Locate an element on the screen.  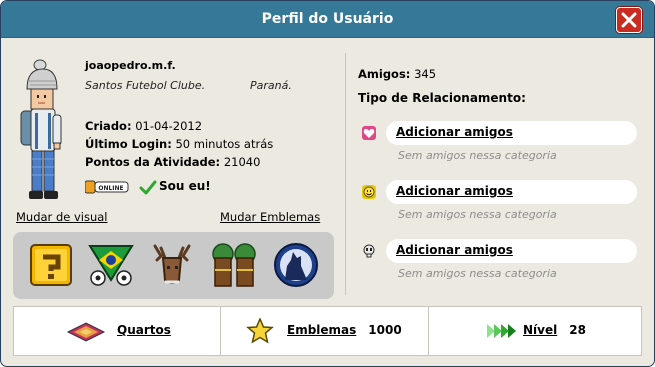
skull-icon is located at coordinates (369, 251).